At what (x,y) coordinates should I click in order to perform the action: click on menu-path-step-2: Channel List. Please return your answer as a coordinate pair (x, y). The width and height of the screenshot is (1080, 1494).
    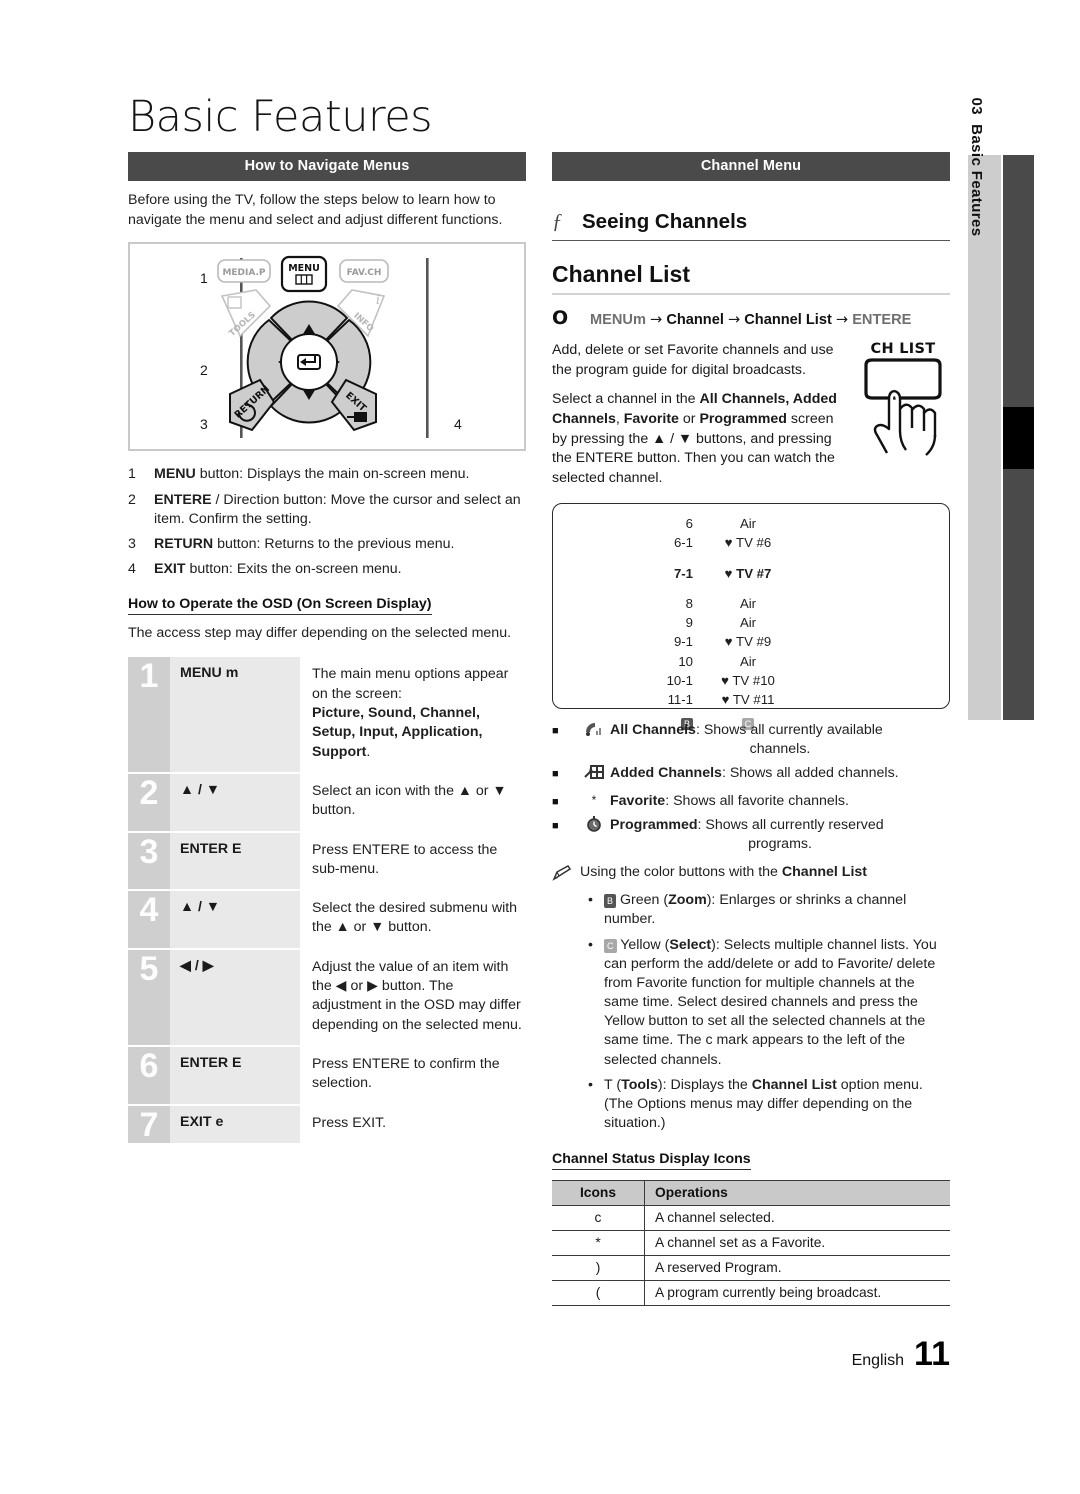
    Looking at the image, I should click on (788, 320).